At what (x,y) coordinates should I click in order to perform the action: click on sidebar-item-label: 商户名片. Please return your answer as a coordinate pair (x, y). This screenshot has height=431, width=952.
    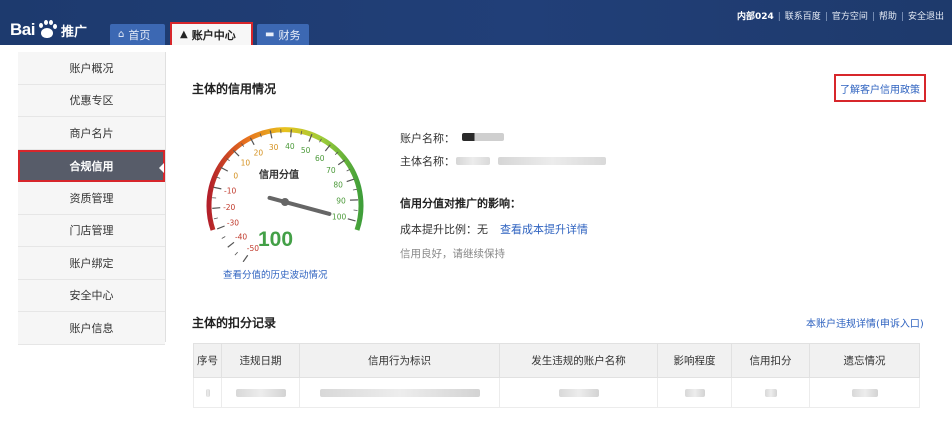
    Looking at the image, I should click on (91, 133).